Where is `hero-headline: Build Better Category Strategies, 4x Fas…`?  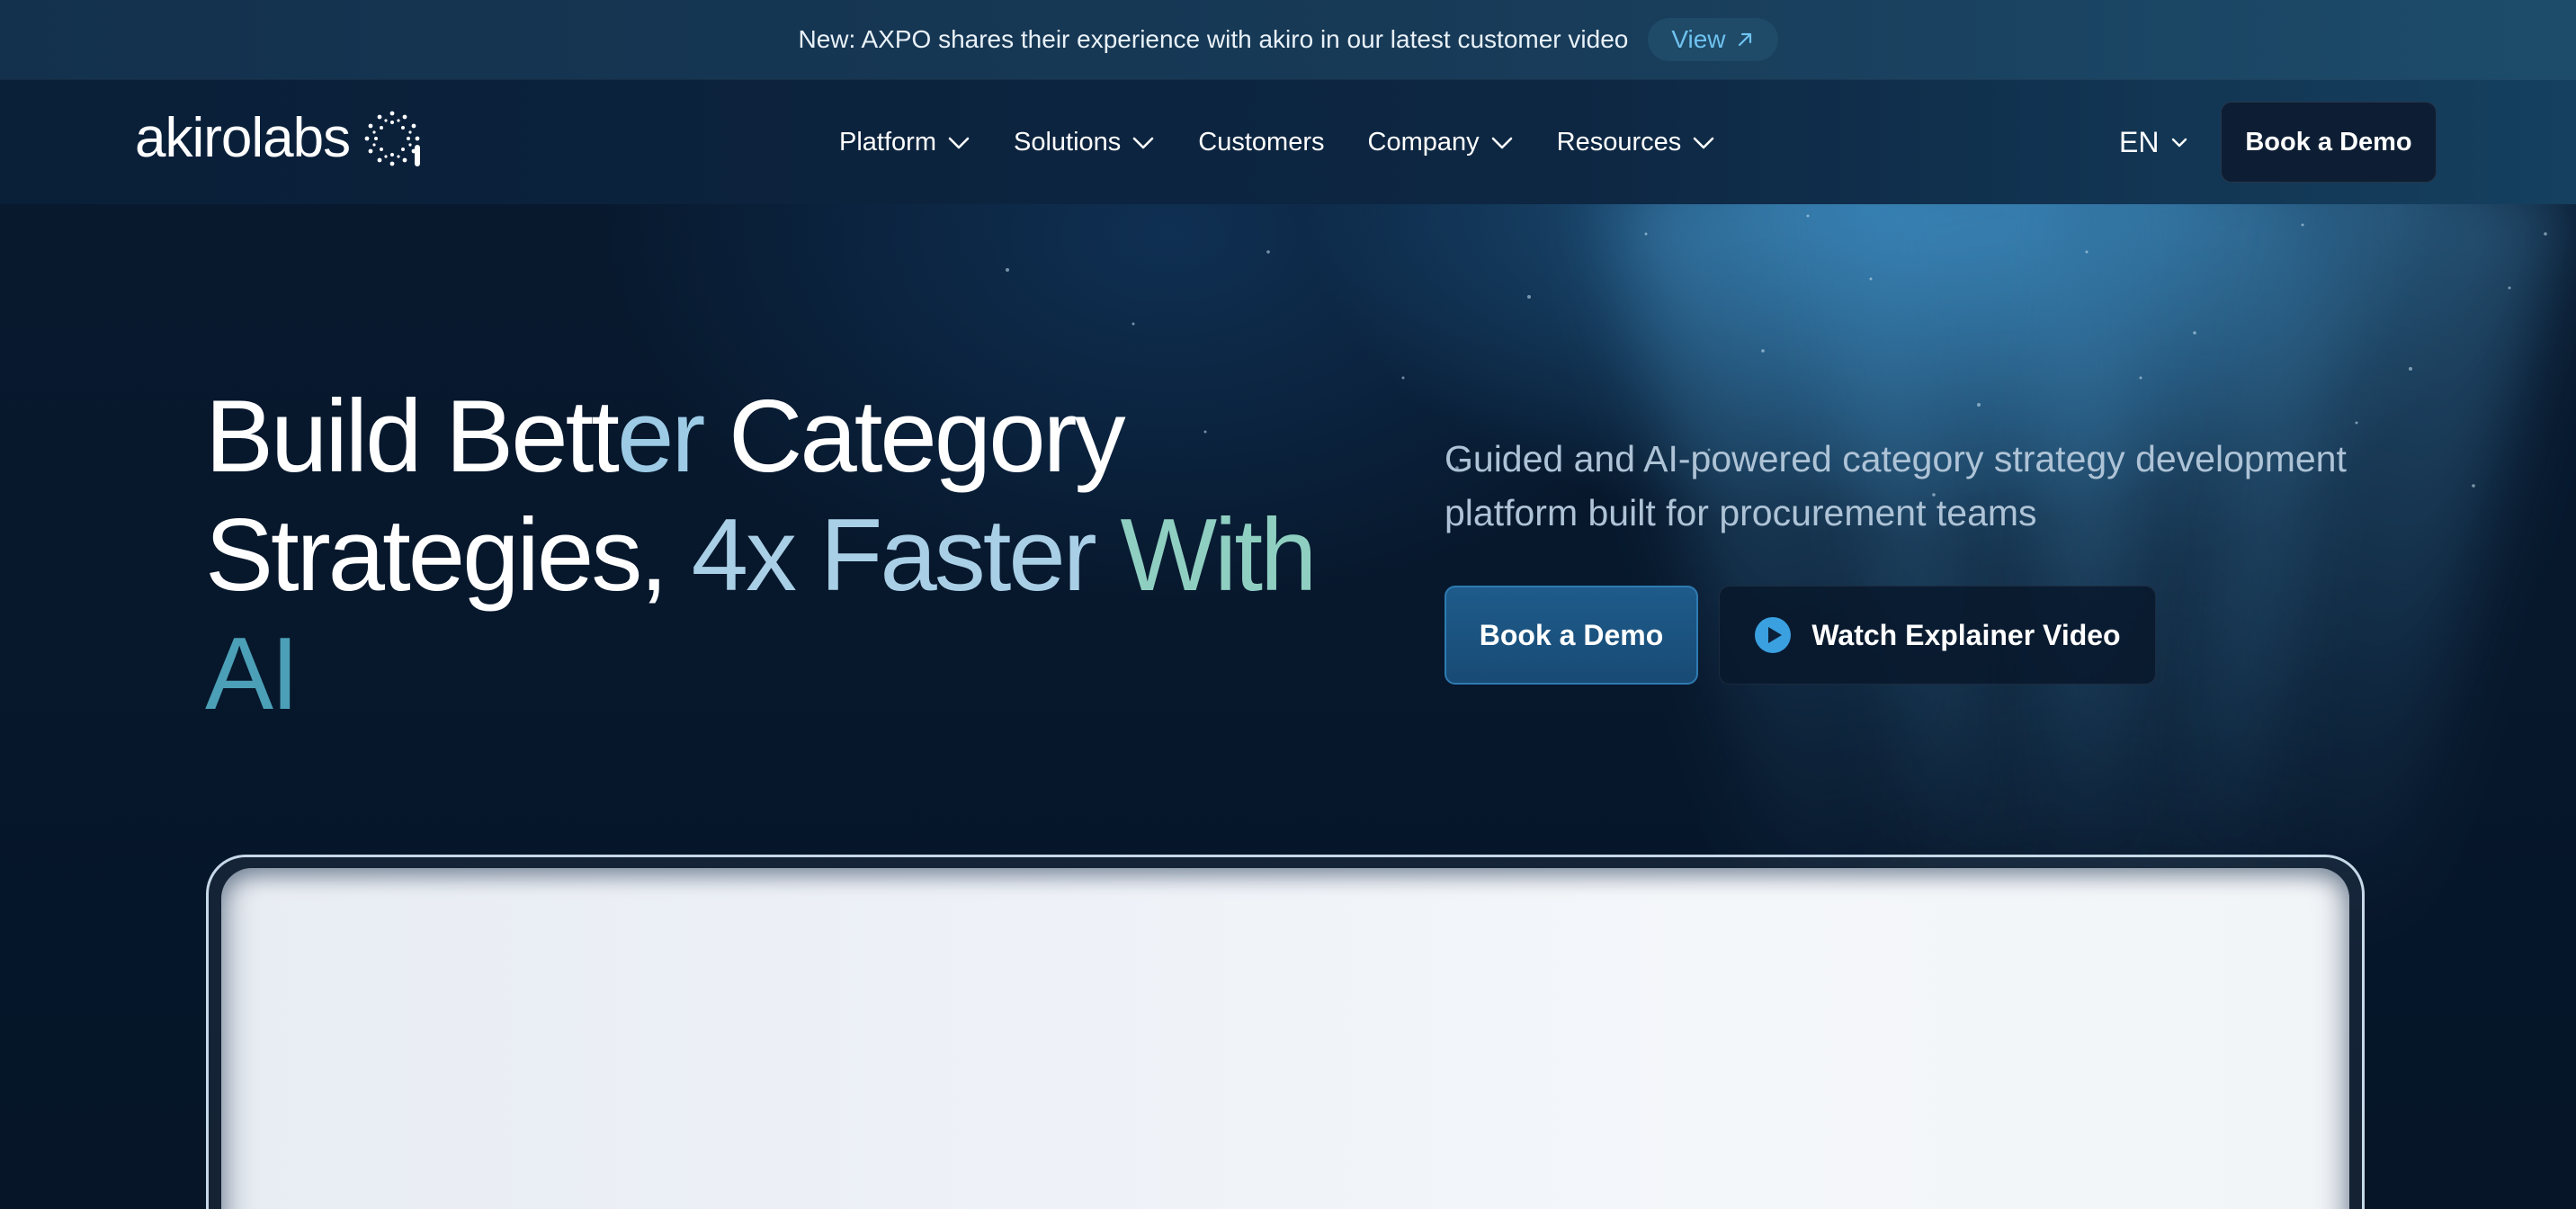 hero-headline: Build Better Category Strategies, 4x Fas… is located at coordinates (789, 556).